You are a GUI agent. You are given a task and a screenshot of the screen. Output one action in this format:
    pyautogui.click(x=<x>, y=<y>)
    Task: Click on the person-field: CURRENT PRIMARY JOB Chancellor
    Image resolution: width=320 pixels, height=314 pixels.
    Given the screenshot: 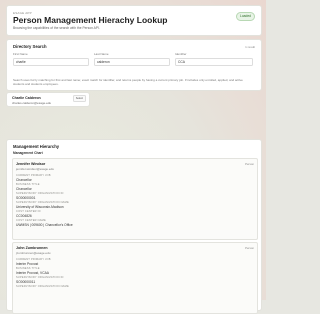 What is the action you would take?
    pyautogui.click(x=33, y=178)
    